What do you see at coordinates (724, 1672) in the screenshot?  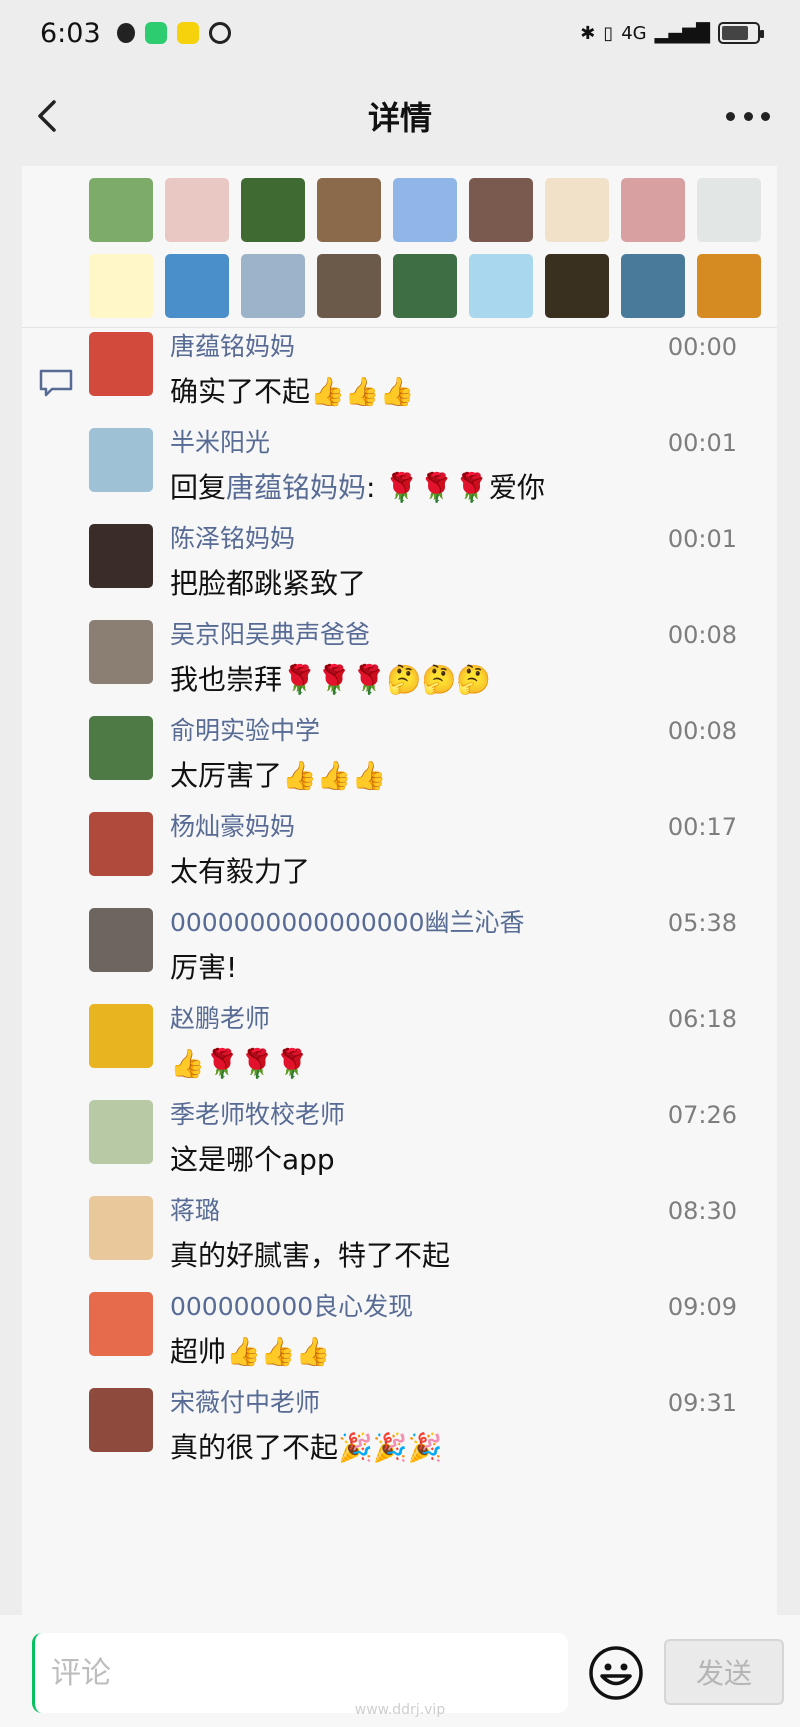 I see `send-button: 发送` at bounding box center [724, 1672].